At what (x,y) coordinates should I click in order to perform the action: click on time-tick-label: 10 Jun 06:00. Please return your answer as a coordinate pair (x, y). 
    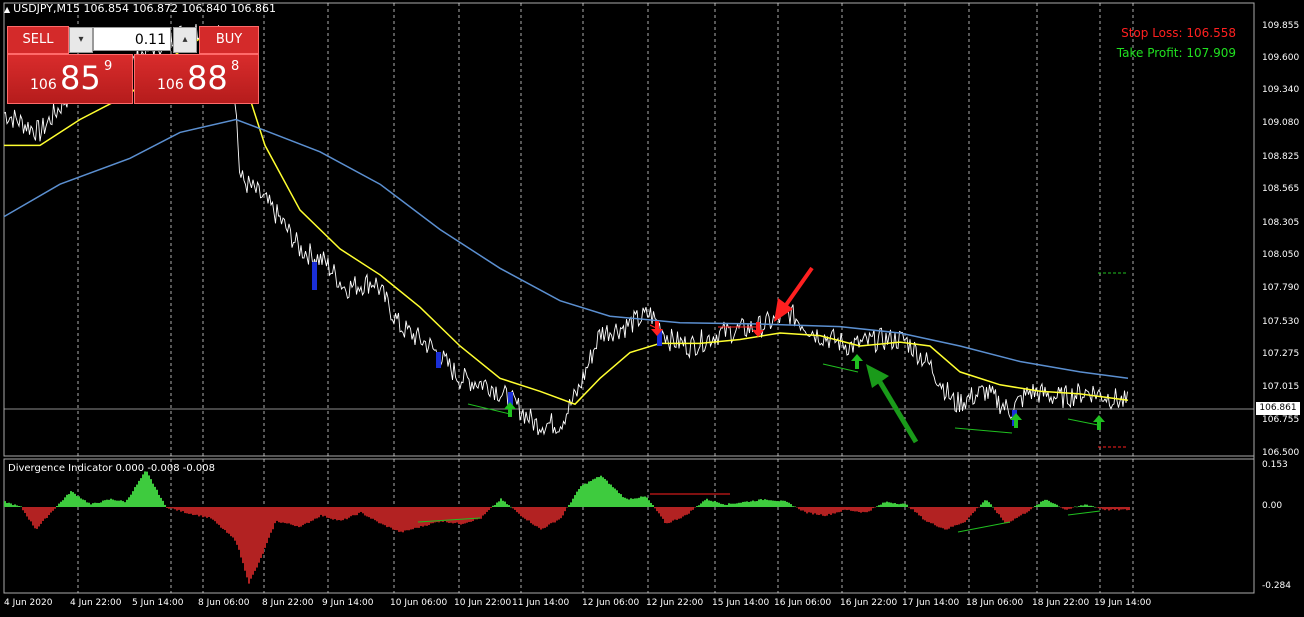
    Looking at the image, I should click on (419, 603).